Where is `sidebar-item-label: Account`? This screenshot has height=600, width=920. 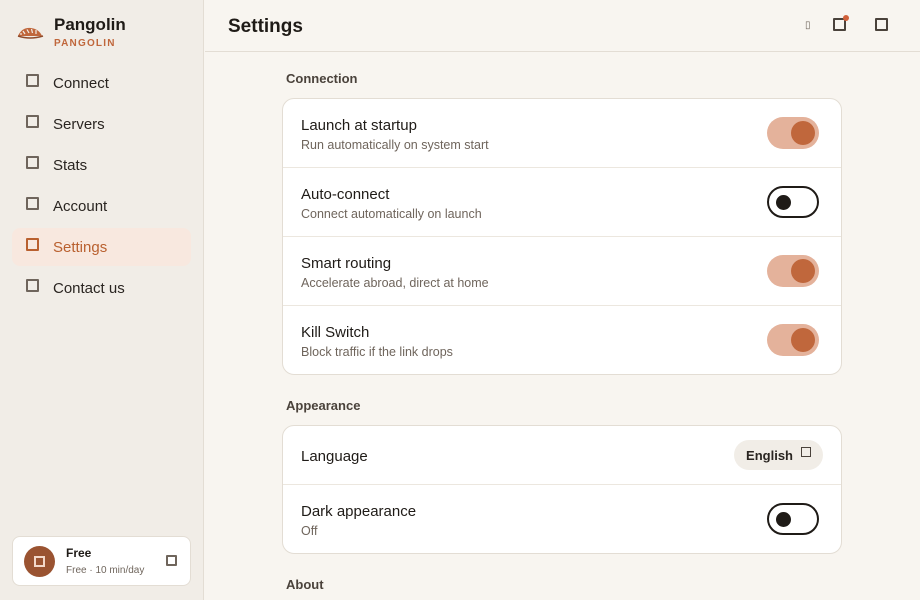
sidebar-item-label: Account is located at coordinates (80, 206).